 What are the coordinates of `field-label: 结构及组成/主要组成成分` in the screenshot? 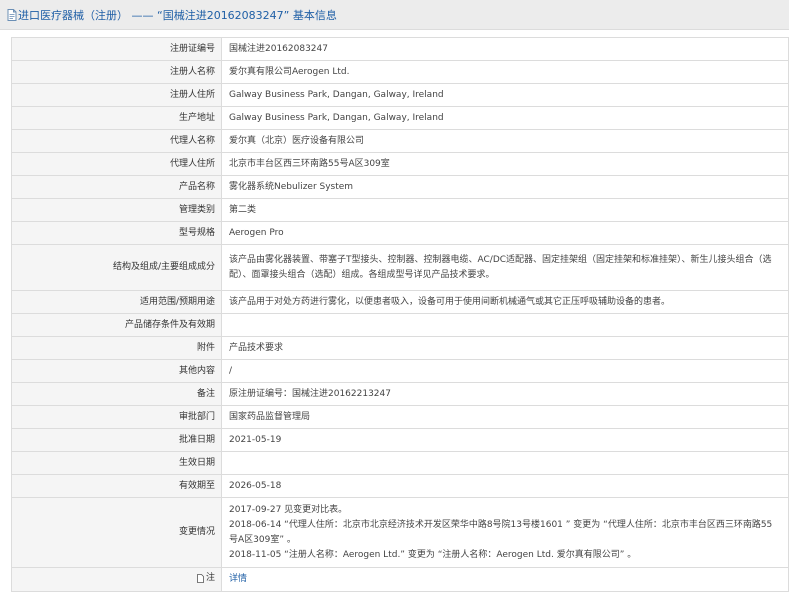 It's located at (116, 267).